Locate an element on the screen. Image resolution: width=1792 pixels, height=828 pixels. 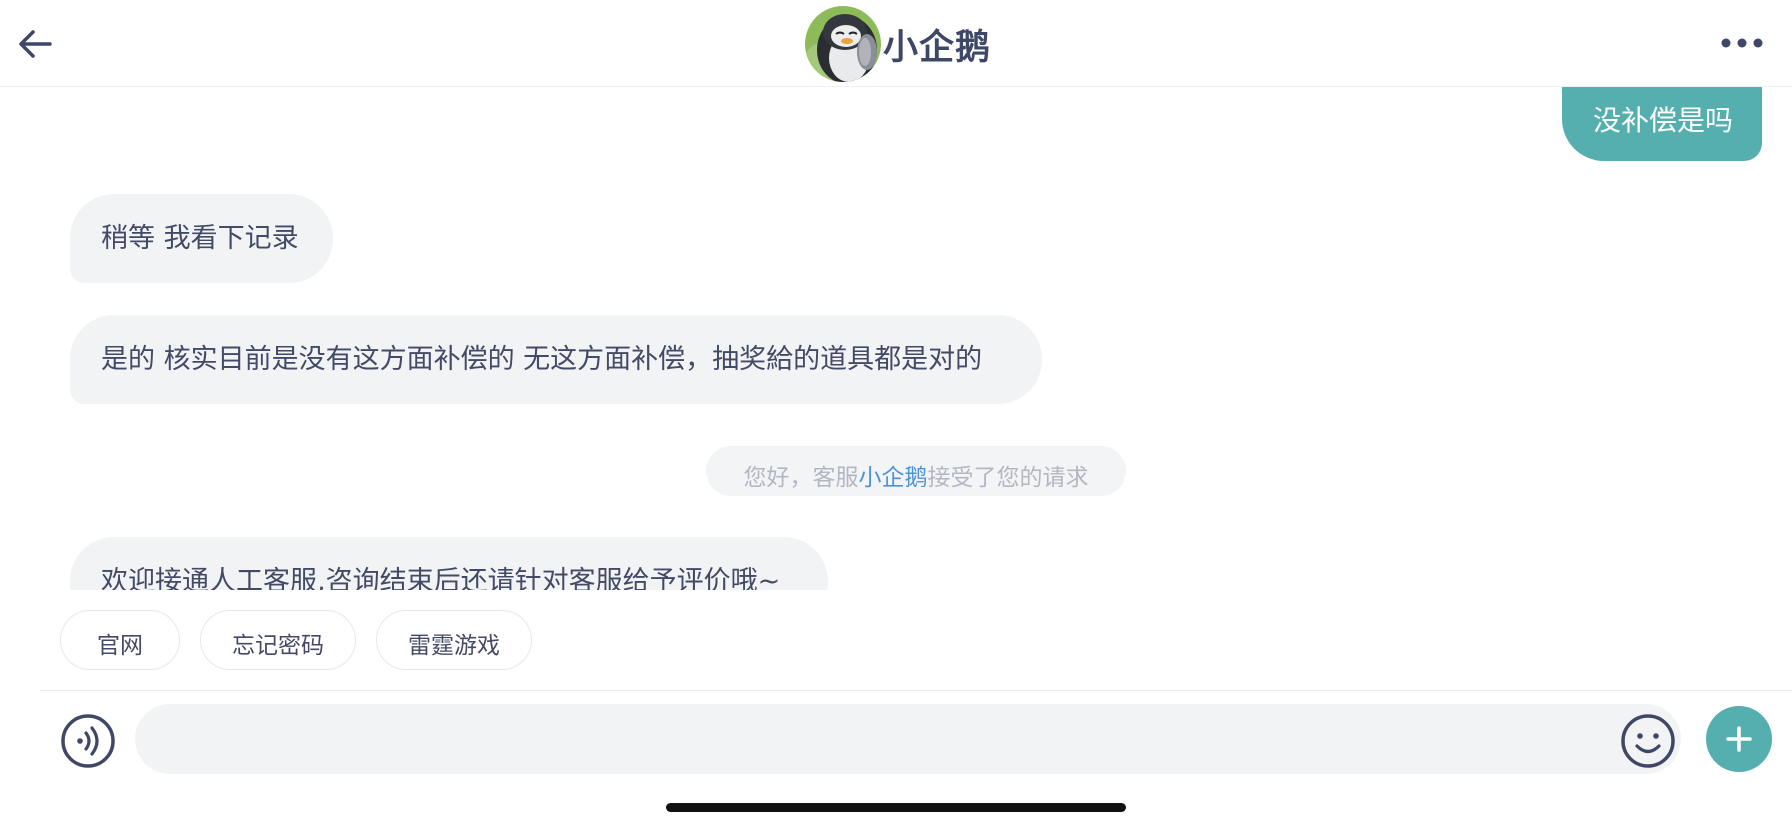
quick-reply-chip: 雷霆游戏 is located at coordinates (454, 640).